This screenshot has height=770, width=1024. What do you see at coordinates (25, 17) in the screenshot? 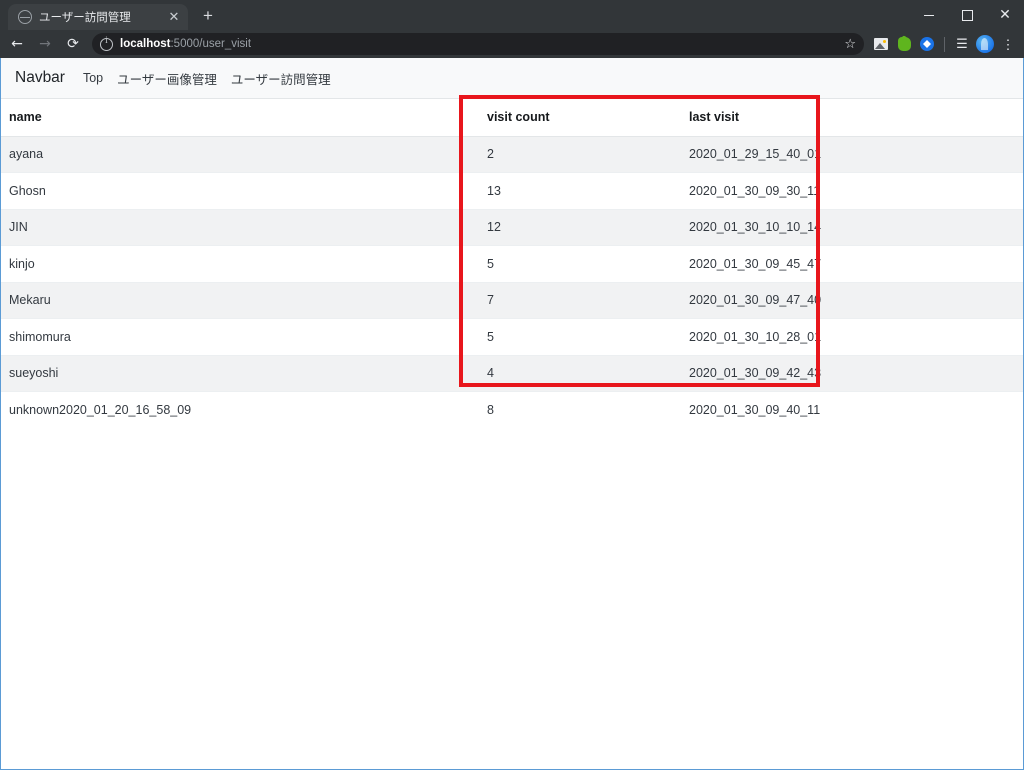
I see `globe-icon` at bounding box center [25, 17].